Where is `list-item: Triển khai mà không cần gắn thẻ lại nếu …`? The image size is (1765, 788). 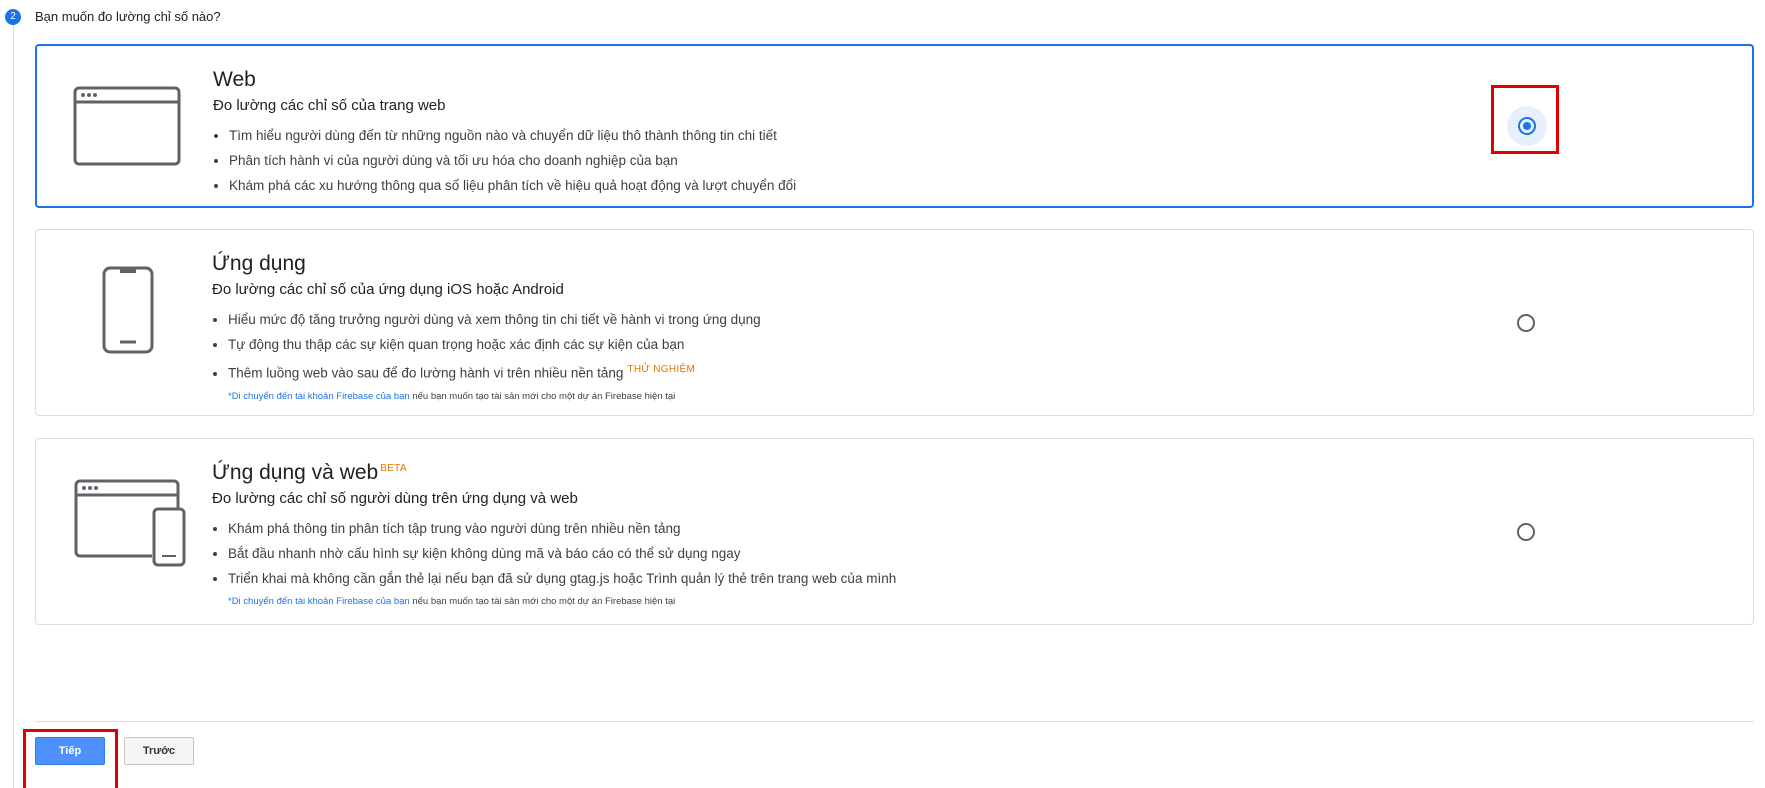 list-item: Triển khai mà không cần gắn thẻ lại nếu … is located at coordinates (562, 579).